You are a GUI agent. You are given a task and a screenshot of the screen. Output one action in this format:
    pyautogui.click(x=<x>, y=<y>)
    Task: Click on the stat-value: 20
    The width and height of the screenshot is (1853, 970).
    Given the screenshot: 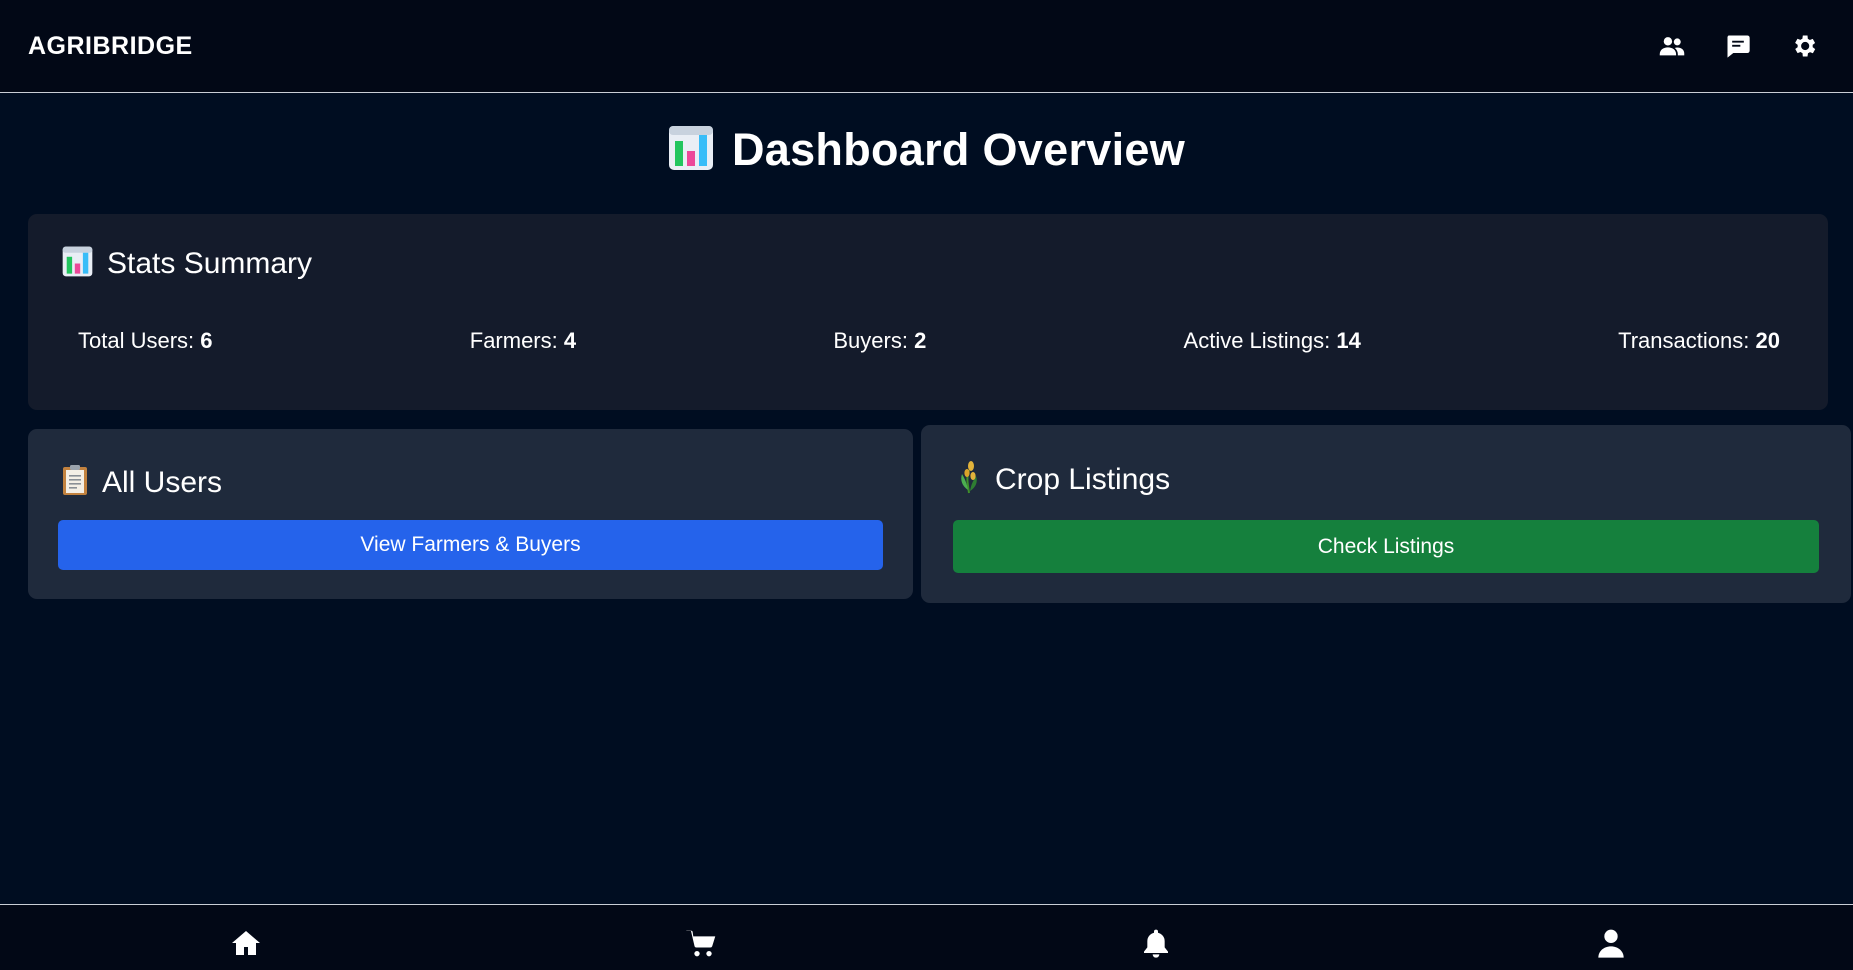 What is the action you would take?
    pyautogui.click(x=1767, y=340)
    